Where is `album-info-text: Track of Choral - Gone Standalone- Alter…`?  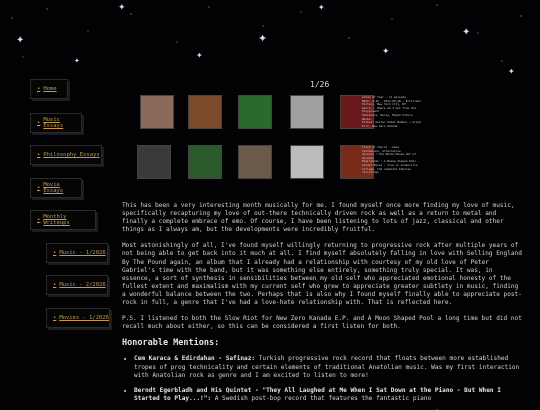 album-info-text: Track of Choral - Gone Standalone- Alter… is located at coordinates (390, 160).